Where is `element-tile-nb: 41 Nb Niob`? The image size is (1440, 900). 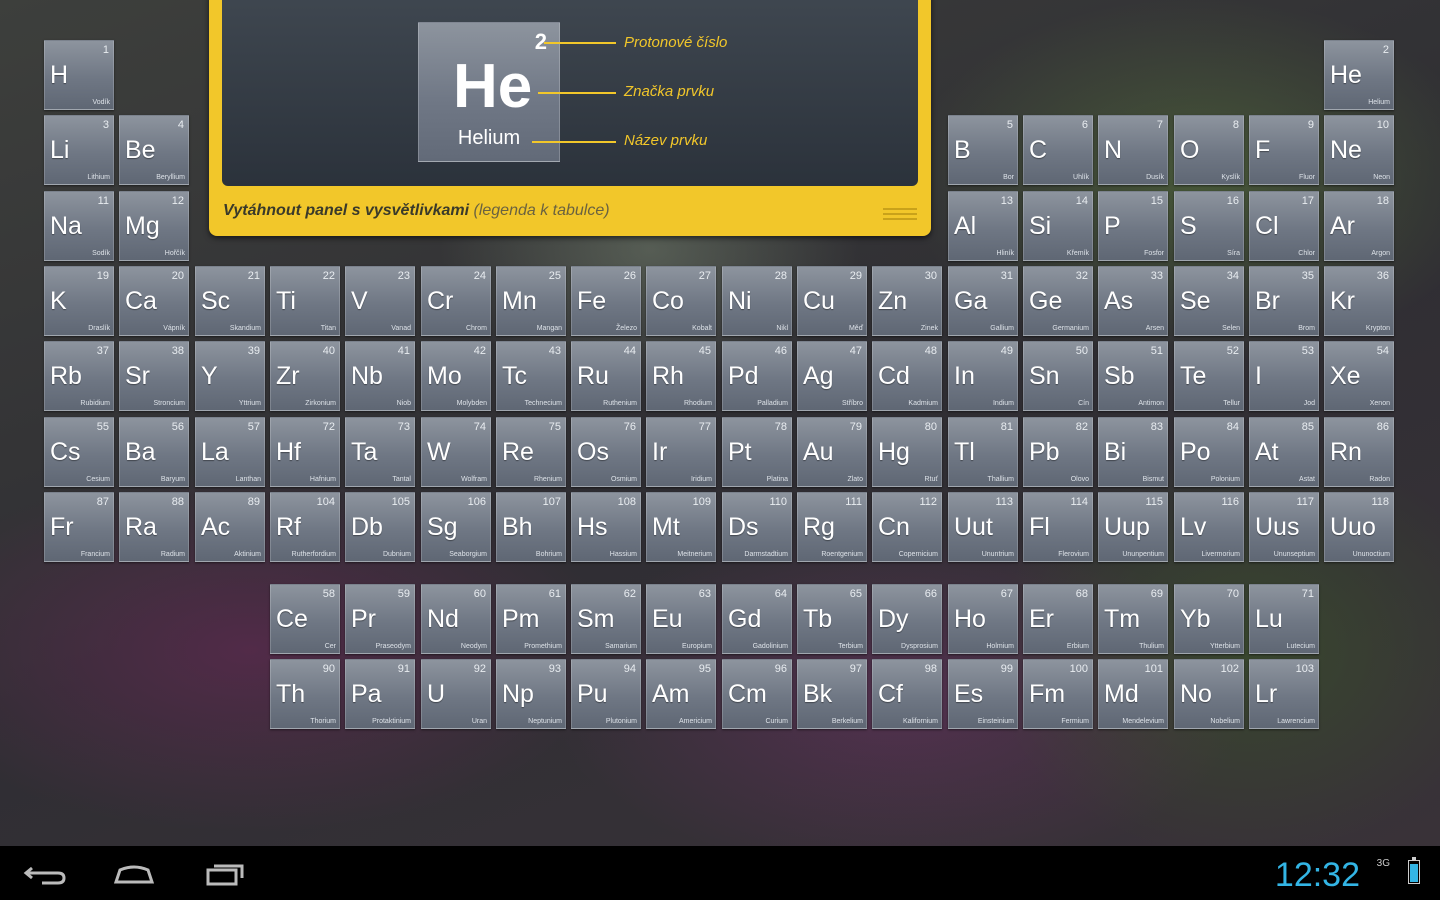 element-tile-nb: 41 Nb Niob is located at coordinates (380, 376).